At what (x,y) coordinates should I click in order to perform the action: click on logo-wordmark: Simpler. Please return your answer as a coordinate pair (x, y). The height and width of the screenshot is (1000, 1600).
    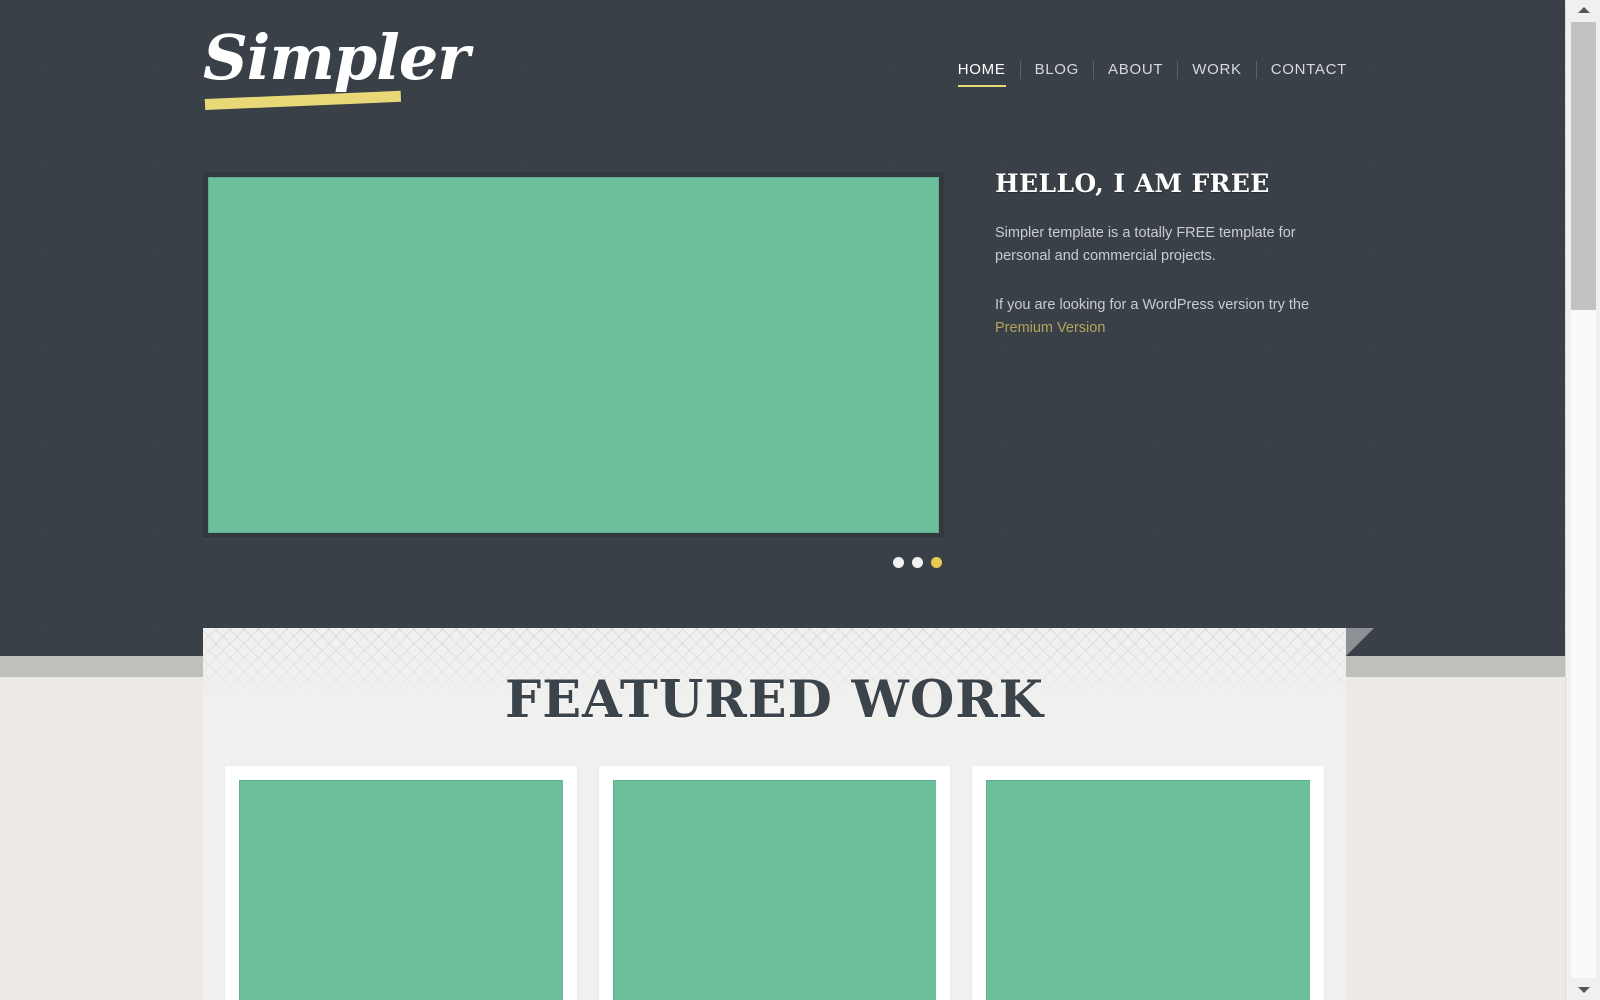
    Looking at the image, I should click on (336, 57).